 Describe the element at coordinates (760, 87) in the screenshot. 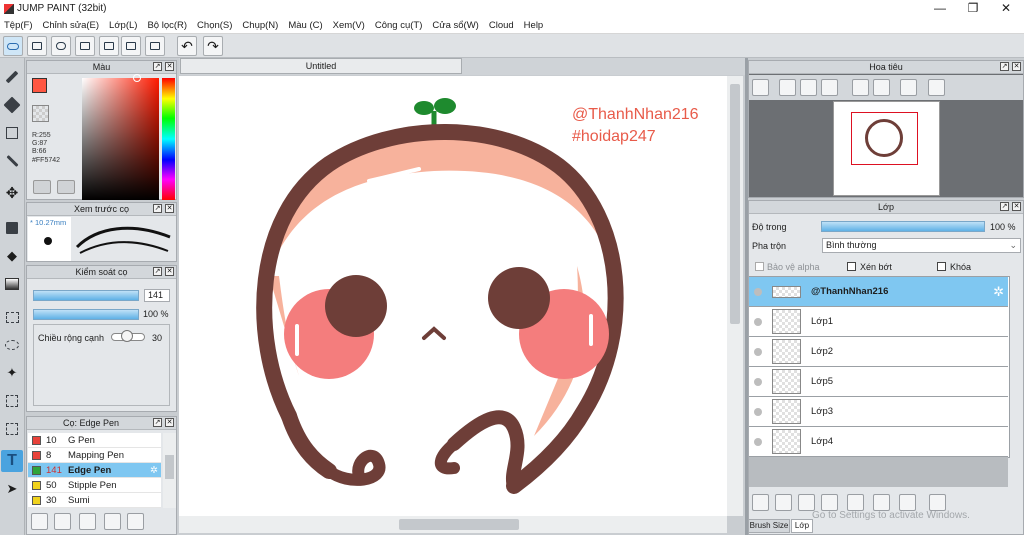

I see `zoom-button` at that location.